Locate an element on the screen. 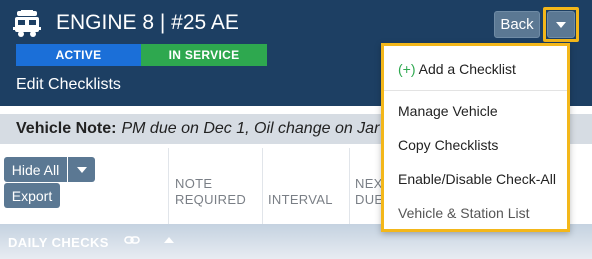  column-header-interval: INTERVAL is located at coordinates (300, 199).